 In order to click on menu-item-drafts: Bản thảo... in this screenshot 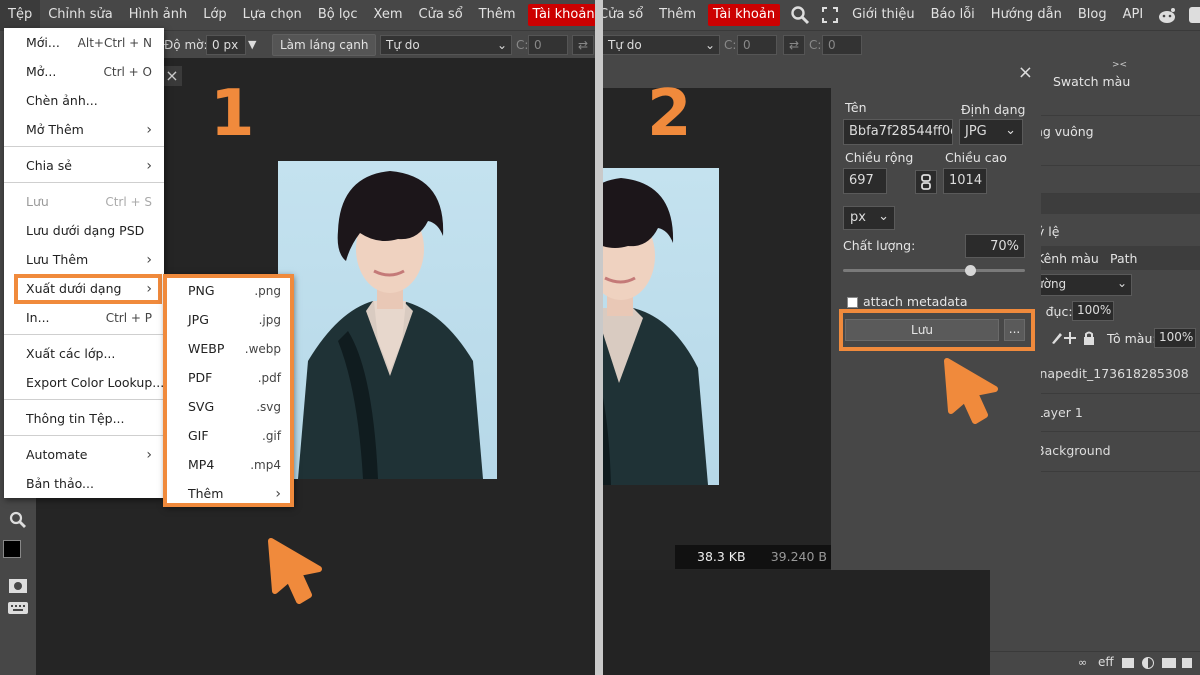, I will do `click(84, 483)`.